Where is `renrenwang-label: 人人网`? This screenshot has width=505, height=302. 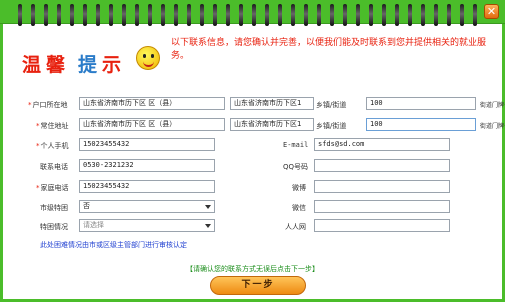
renrenwang-label: 人人网 is located at coordinates (295, 227).